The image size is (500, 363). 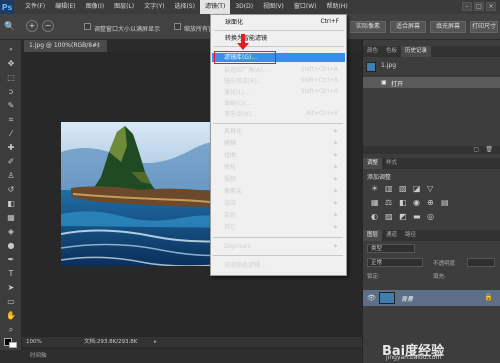 I want to click on adjustment-icons: ☀ ▥ ▧ ◪ ▽ ▦ ⚖ ◧ ◉ ⊕ ▤ ◐ ▨ ◩ ▬ ◎, so click(x=431, y=204).